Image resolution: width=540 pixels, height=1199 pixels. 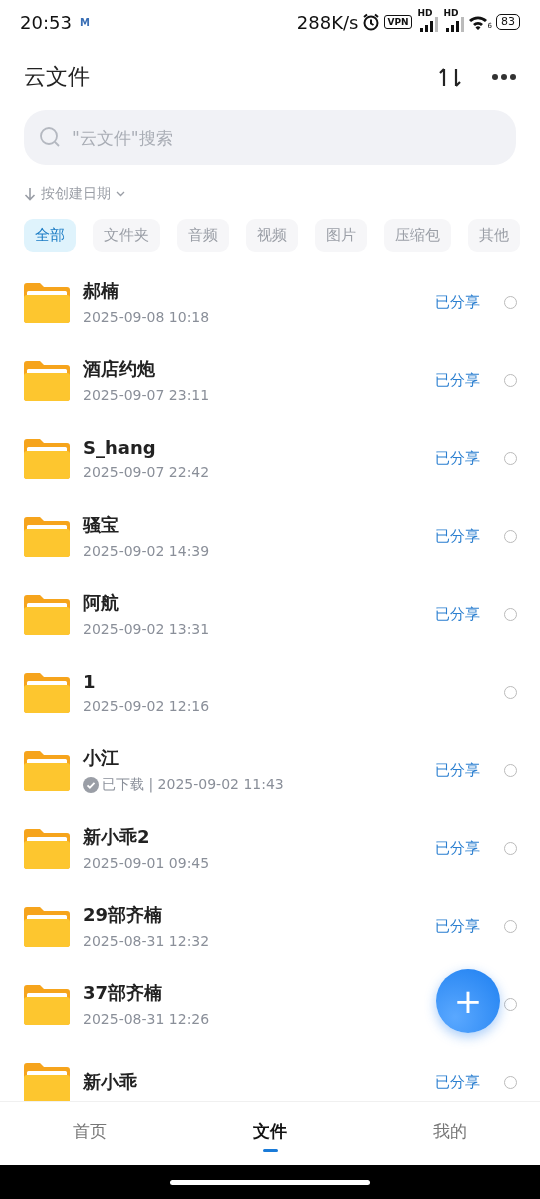 I want to click on more-icon, so click(x=504, y=77).